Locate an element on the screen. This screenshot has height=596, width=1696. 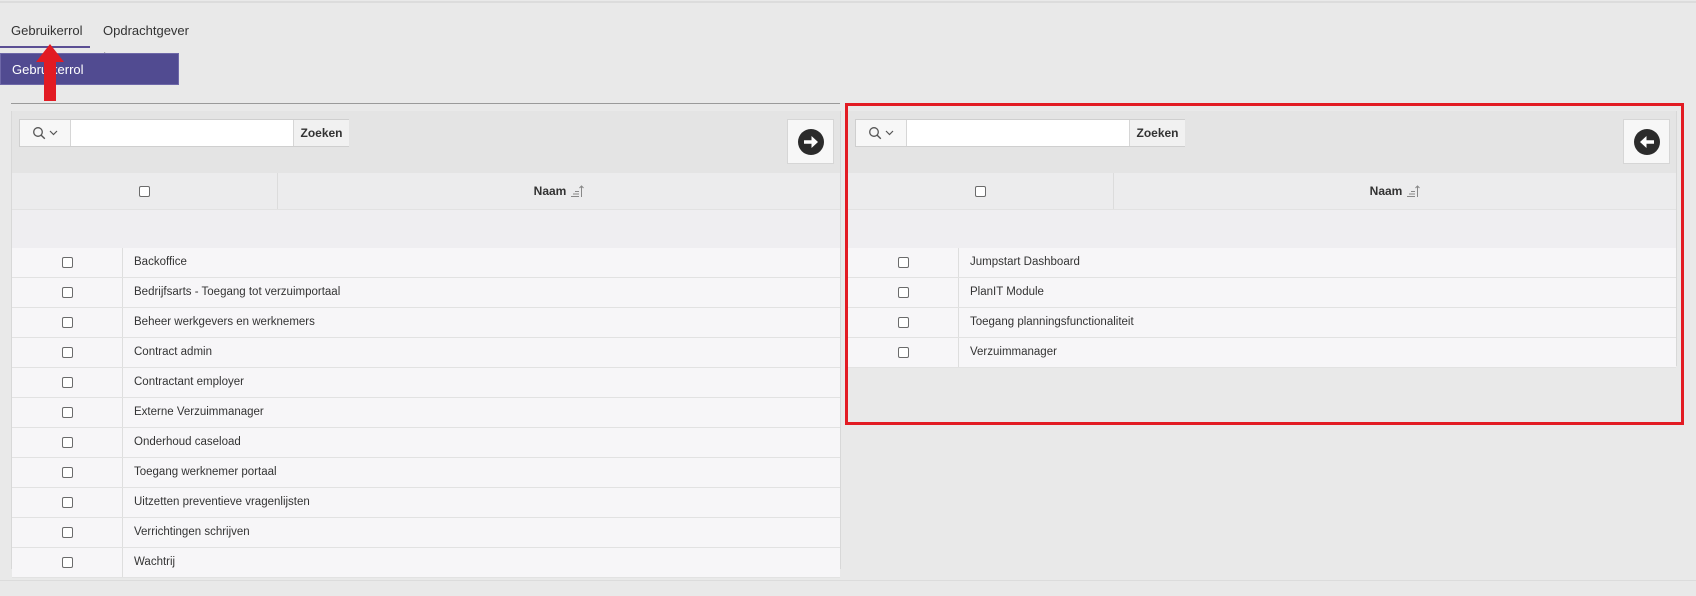
sort-icon is located at coordinates (578, 191).